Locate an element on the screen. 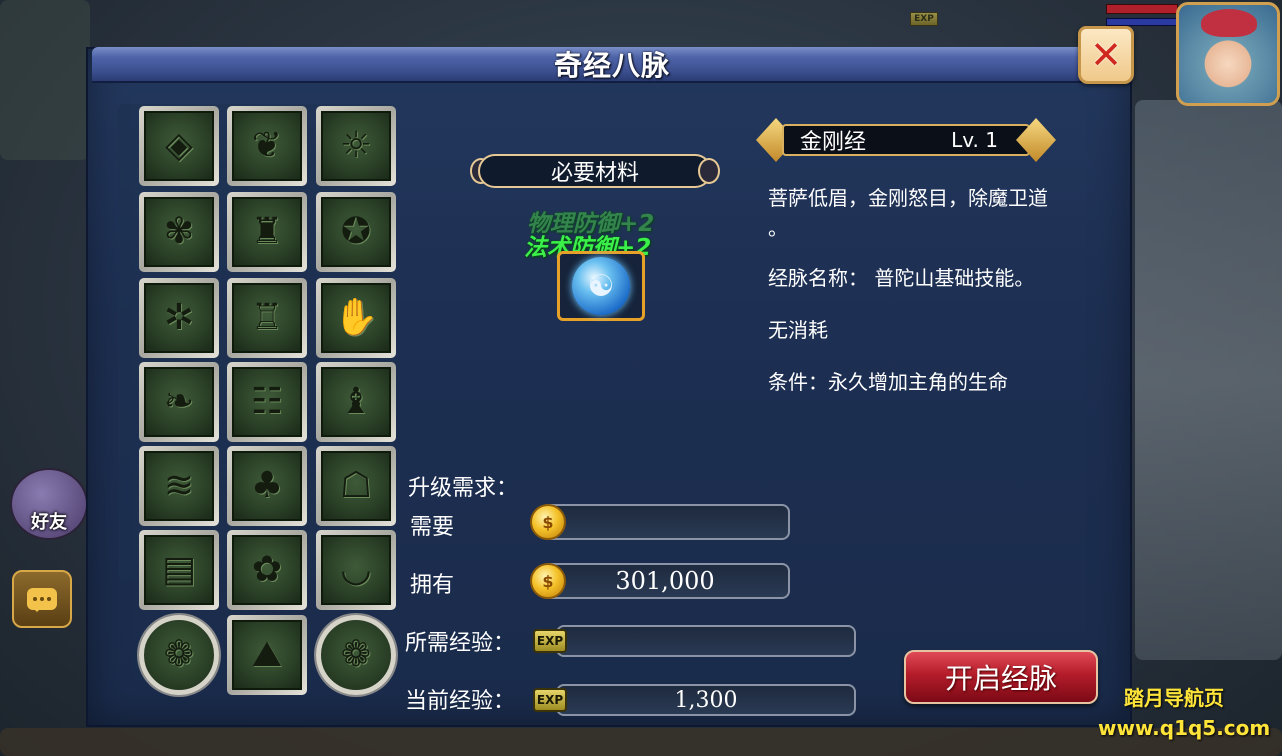 The height and width of the screenshot is (756, 1282). skill-bird-slot: ❦ is located at coordinates (267, 146).